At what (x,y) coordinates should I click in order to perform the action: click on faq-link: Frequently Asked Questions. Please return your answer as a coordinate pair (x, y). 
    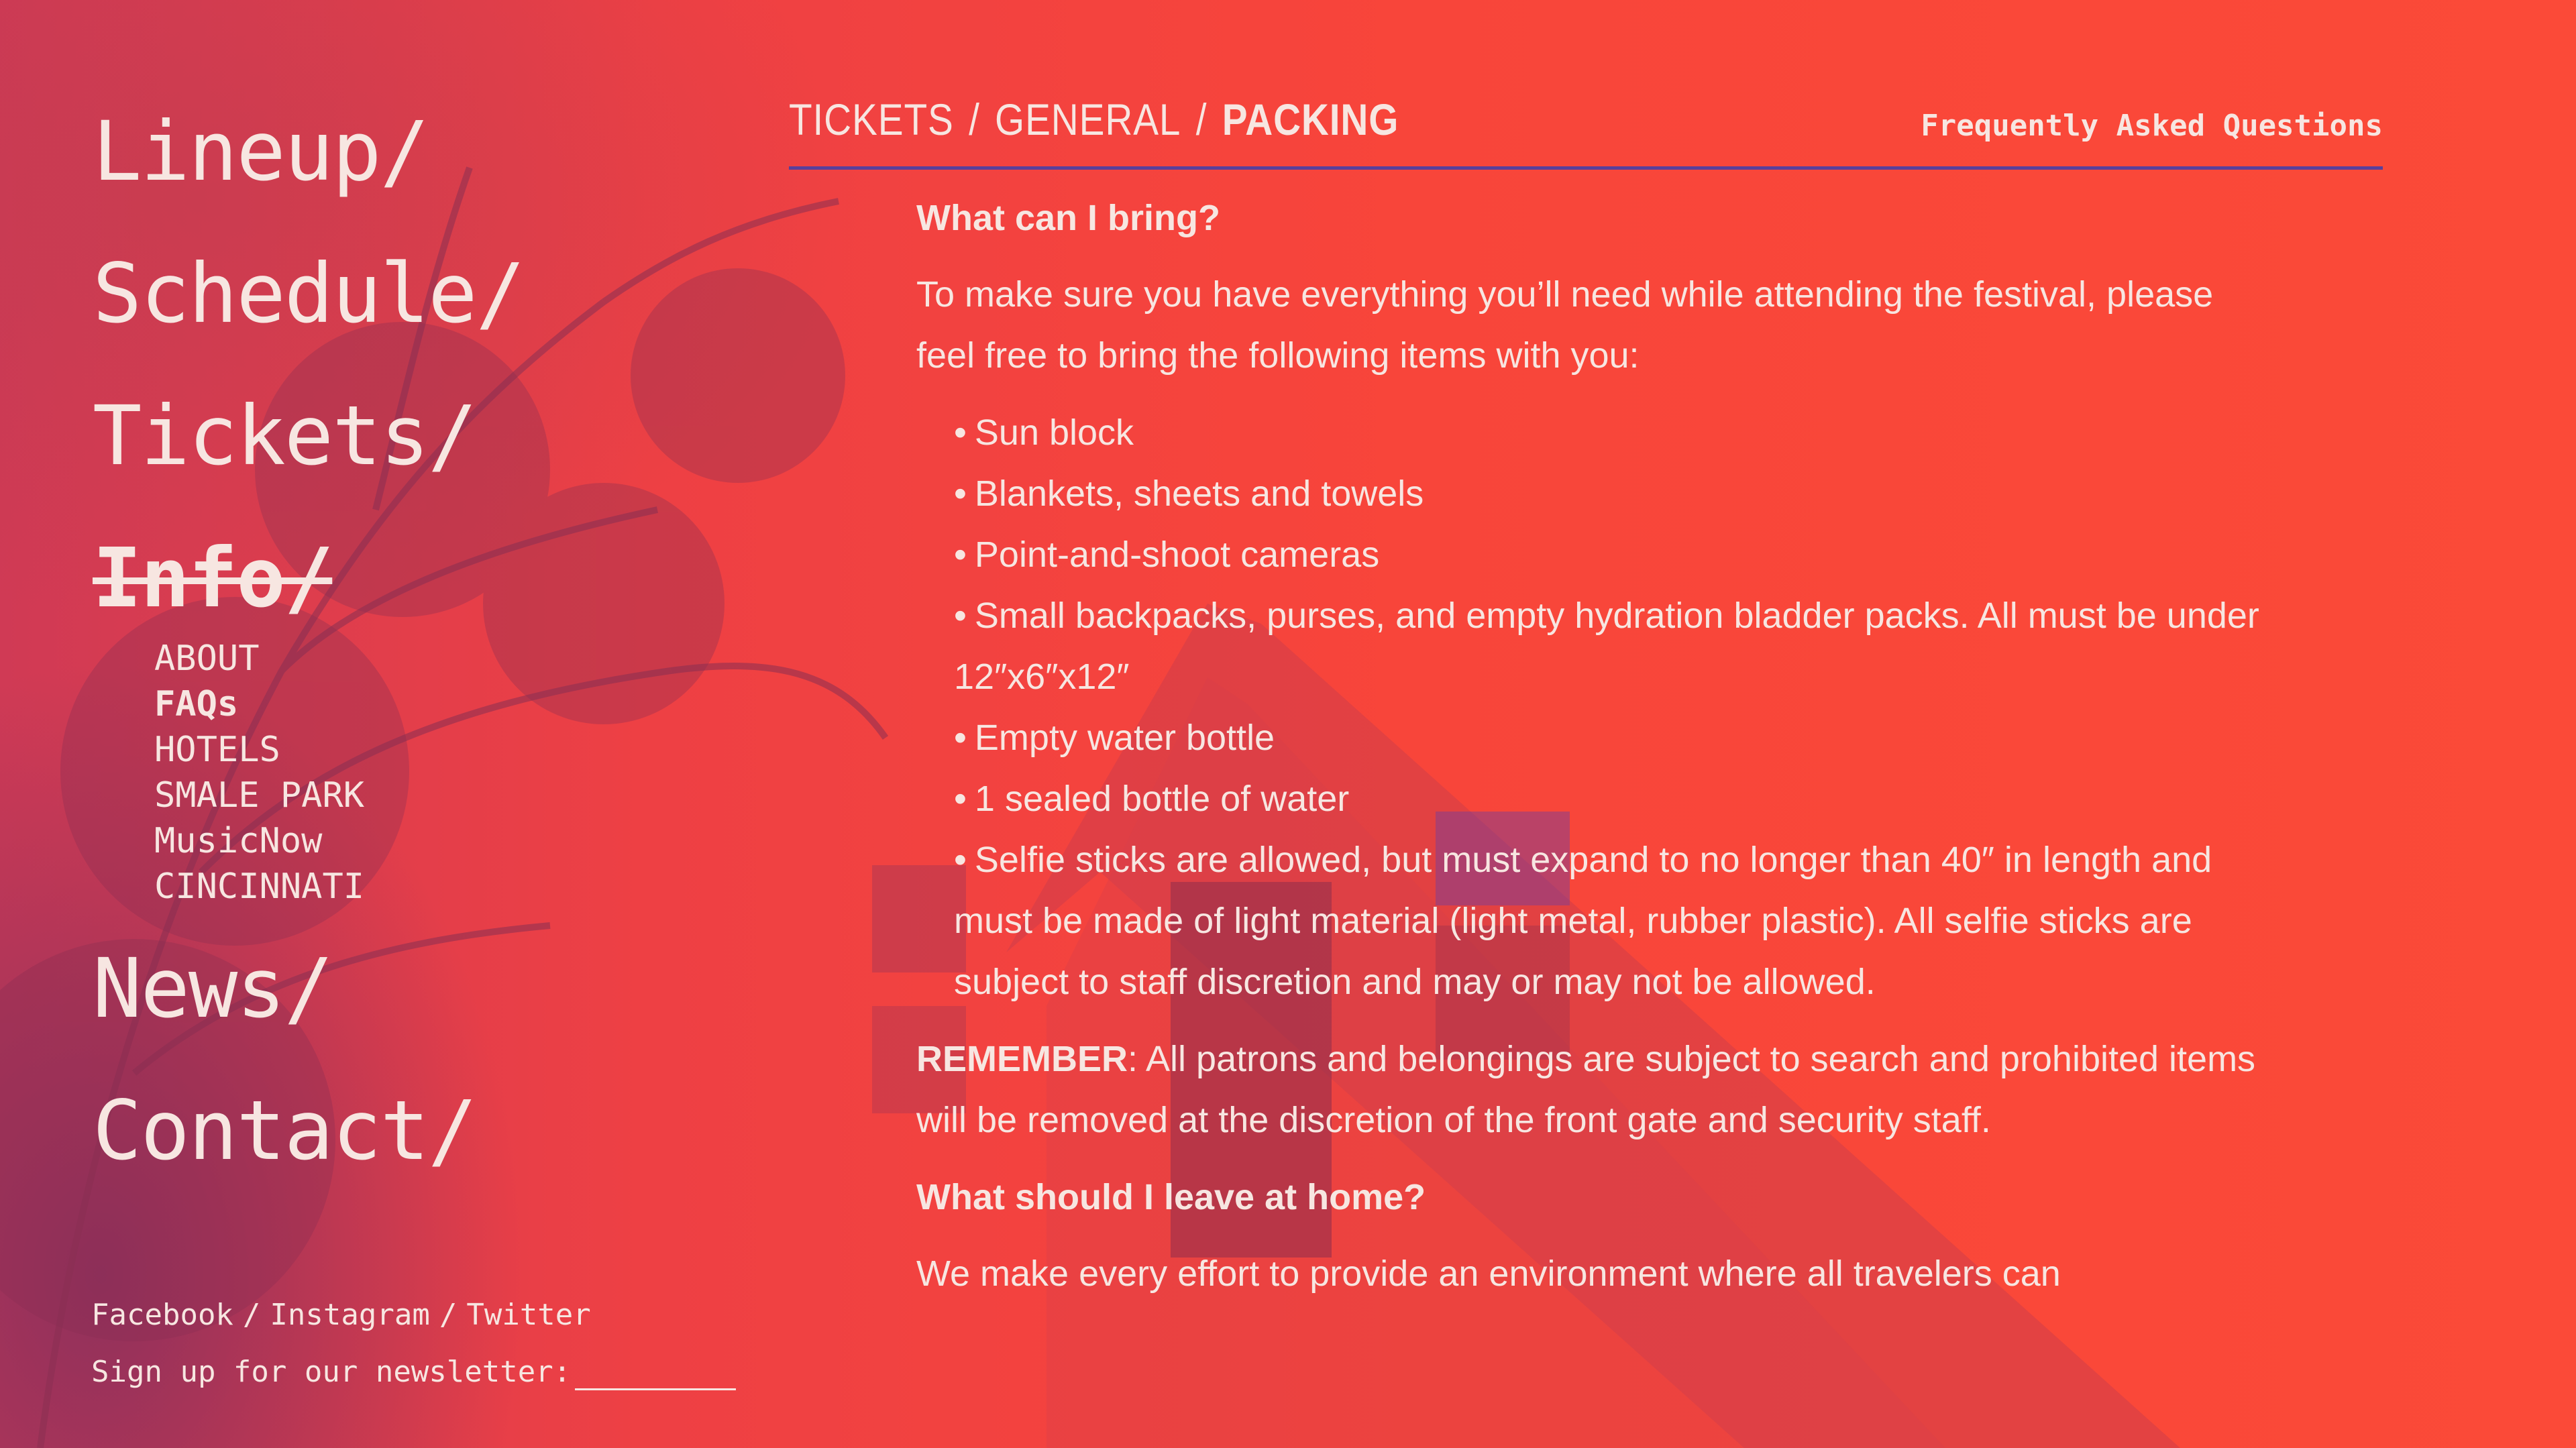
    Looking at the image, I should click on (2152, 126).